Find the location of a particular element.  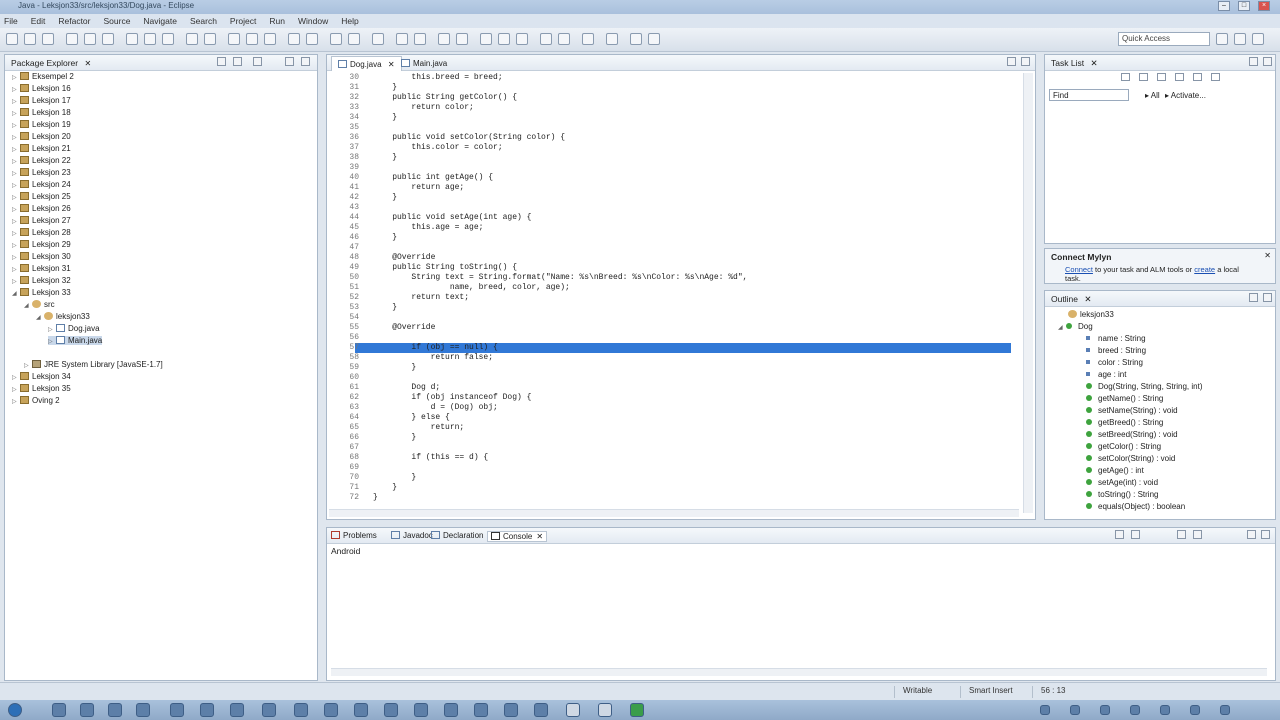

connect-link: Connect is located at coordinates (1079, 269).